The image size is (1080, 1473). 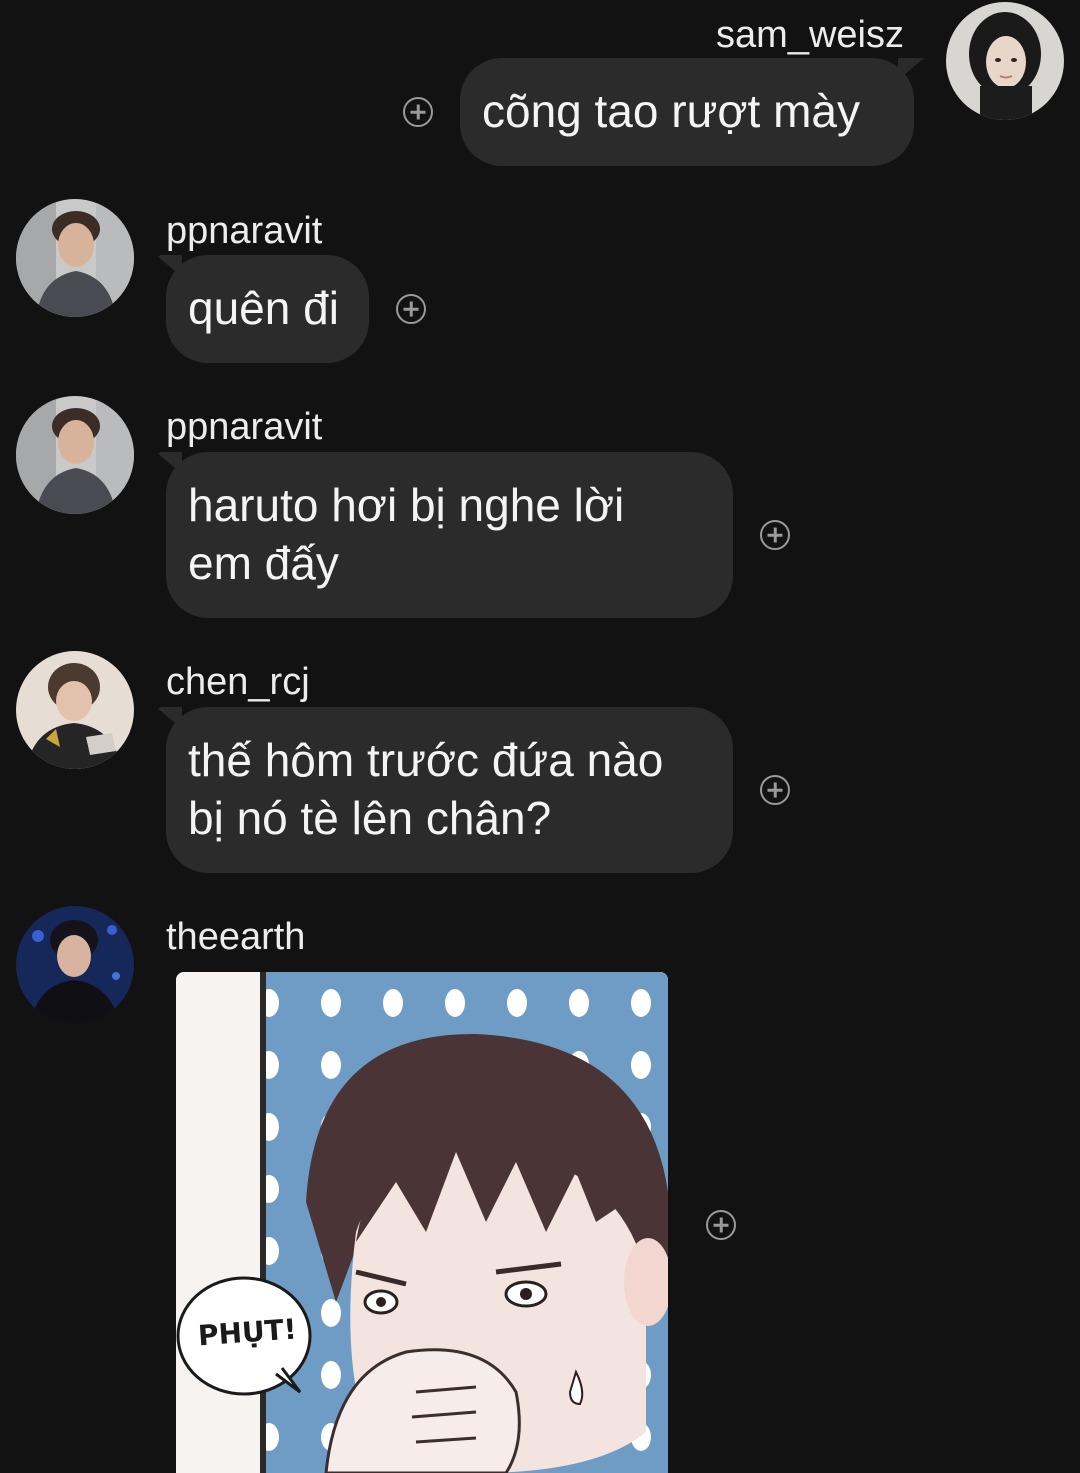 I want to click on message-bubble: quên đi, so click(x=262, y=309).